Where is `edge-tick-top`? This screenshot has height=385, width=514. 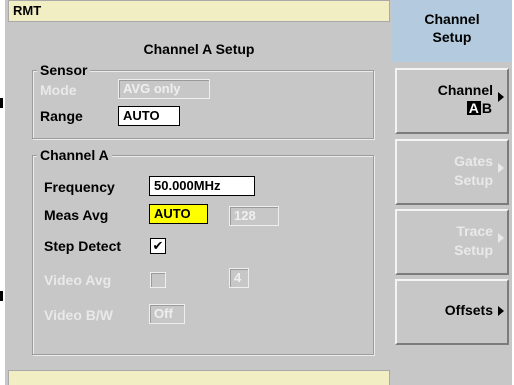 edge-tick-top is located at coordinates (1, 103).